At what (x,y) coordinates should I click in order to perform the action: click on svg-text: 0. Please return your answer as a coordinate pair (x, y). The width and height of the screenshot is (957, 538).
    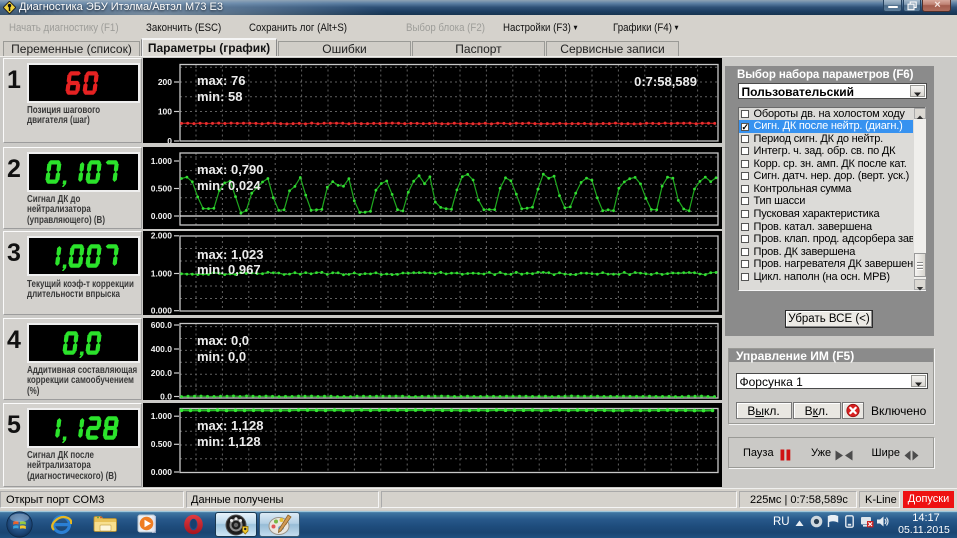
    Looking at the image, I should click on (169, 138).